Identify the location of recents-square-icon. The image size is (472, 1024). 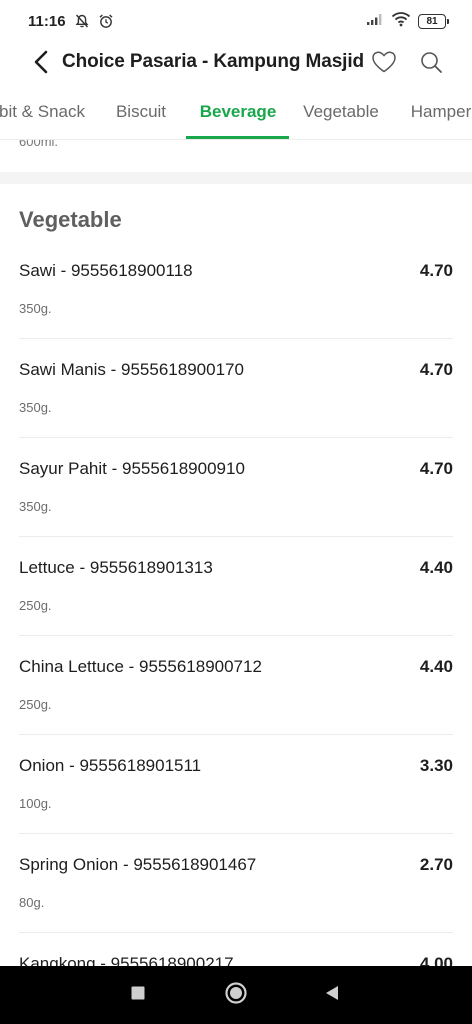
(138, 995).